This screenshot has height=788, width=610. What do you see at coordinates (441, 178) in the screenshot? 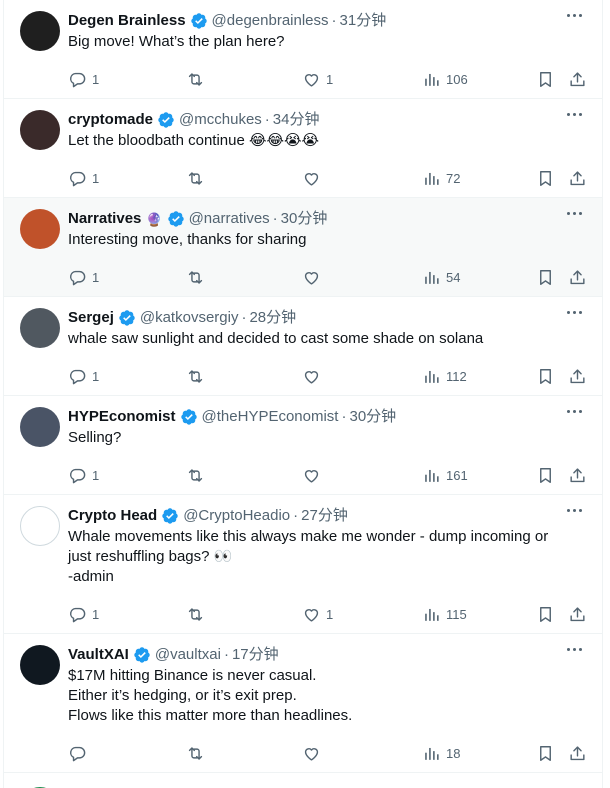
I see `views-button: 72` at bounding box center [441, 178].